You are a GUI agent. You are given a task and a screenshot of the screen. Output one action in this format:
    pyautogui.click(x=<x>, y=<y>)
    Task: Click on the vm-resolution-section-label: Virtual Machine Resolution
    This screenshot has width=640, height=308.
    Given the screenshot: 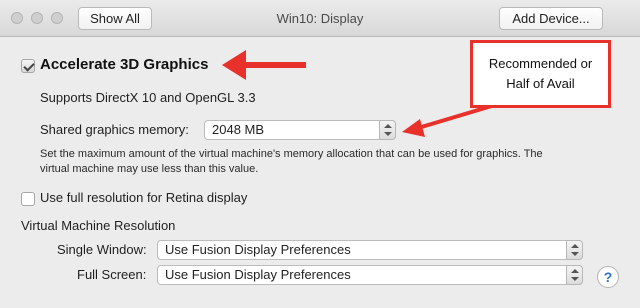 What is the action you would take?
    pyautogui.click(x=98, y=225)
    